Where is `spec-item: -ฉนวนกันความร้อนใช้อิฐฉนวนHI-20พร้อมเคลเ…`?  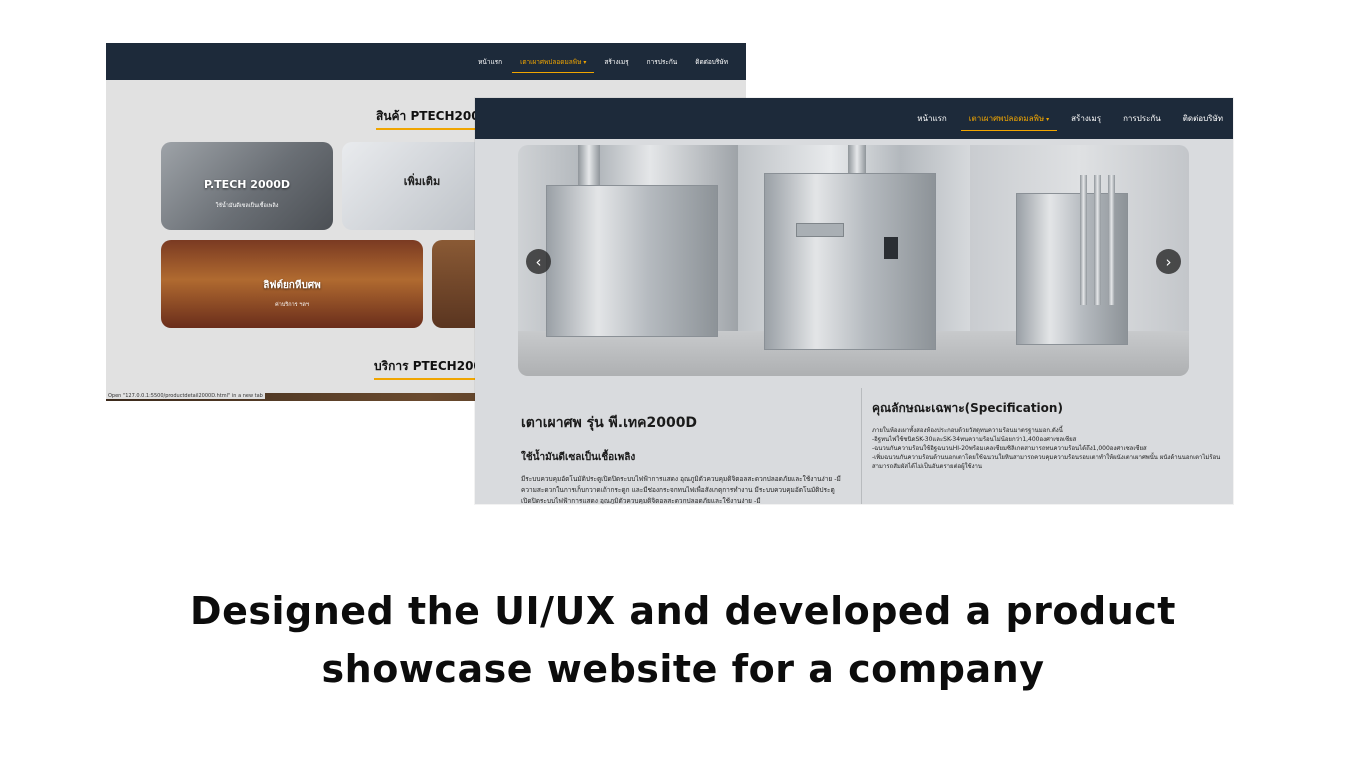 spec-item: -ฉนวนกันความร้อนใช้อิฐฉนวนHI-20พร้อมเคลเ… is located at coordinates (1009, 448).